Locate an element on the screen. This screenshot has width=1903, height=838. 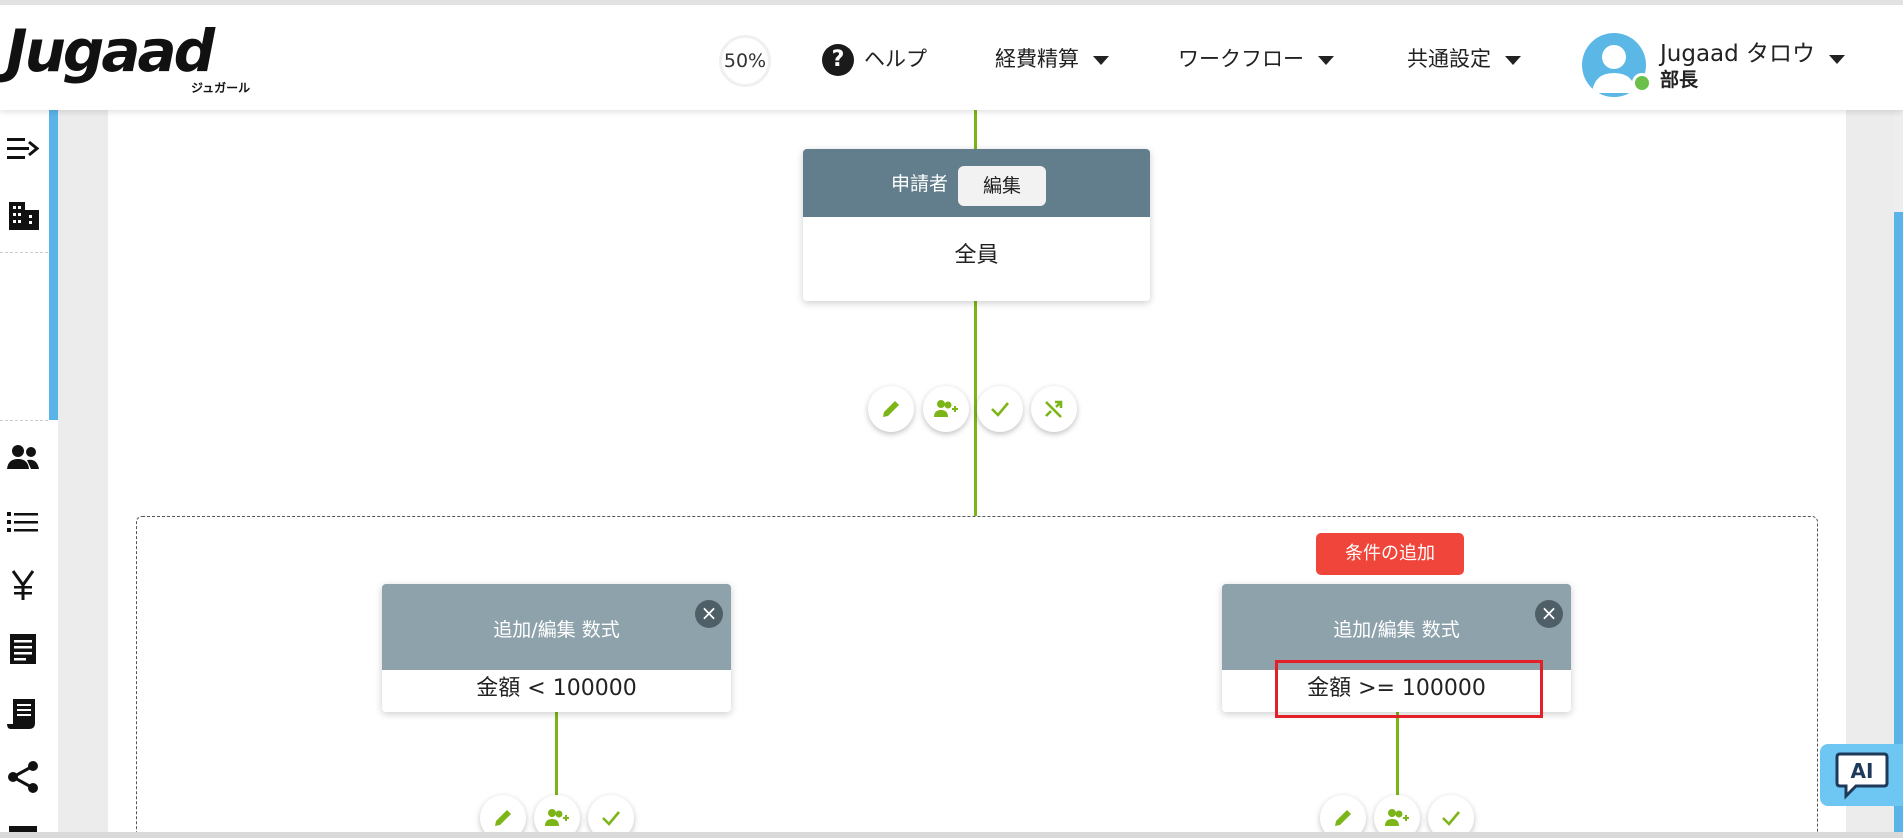
menu-common-settings-label: 共通設定 is located at coordinates (1449, 59).